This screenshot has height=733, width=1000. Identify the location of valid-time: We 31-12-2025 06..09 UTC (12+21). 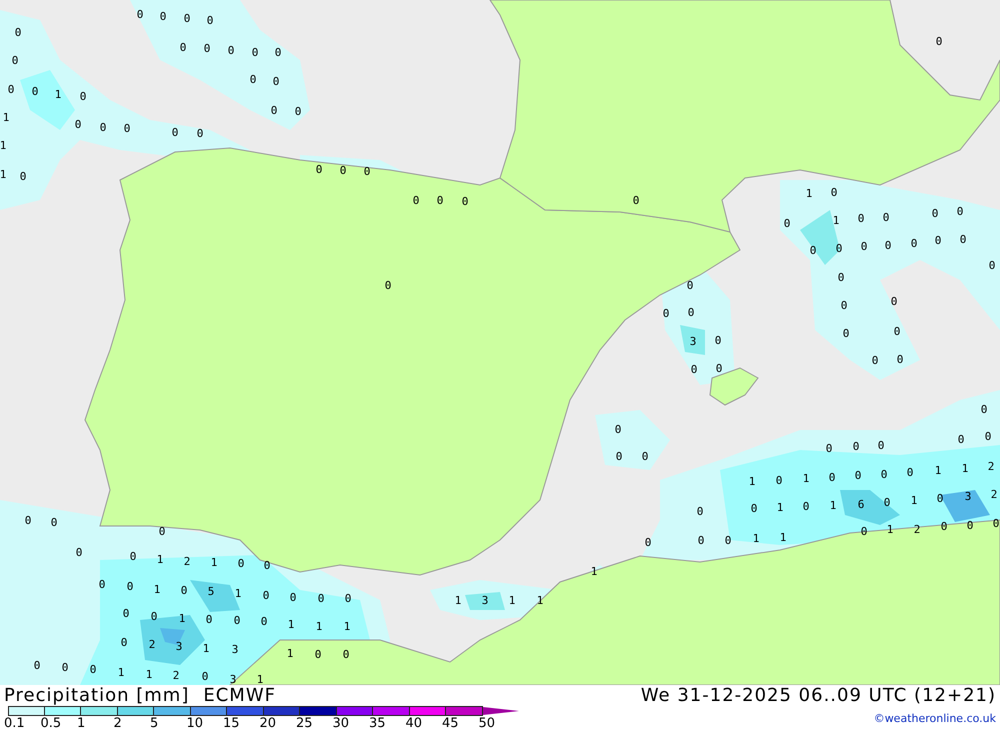
(818, 695).